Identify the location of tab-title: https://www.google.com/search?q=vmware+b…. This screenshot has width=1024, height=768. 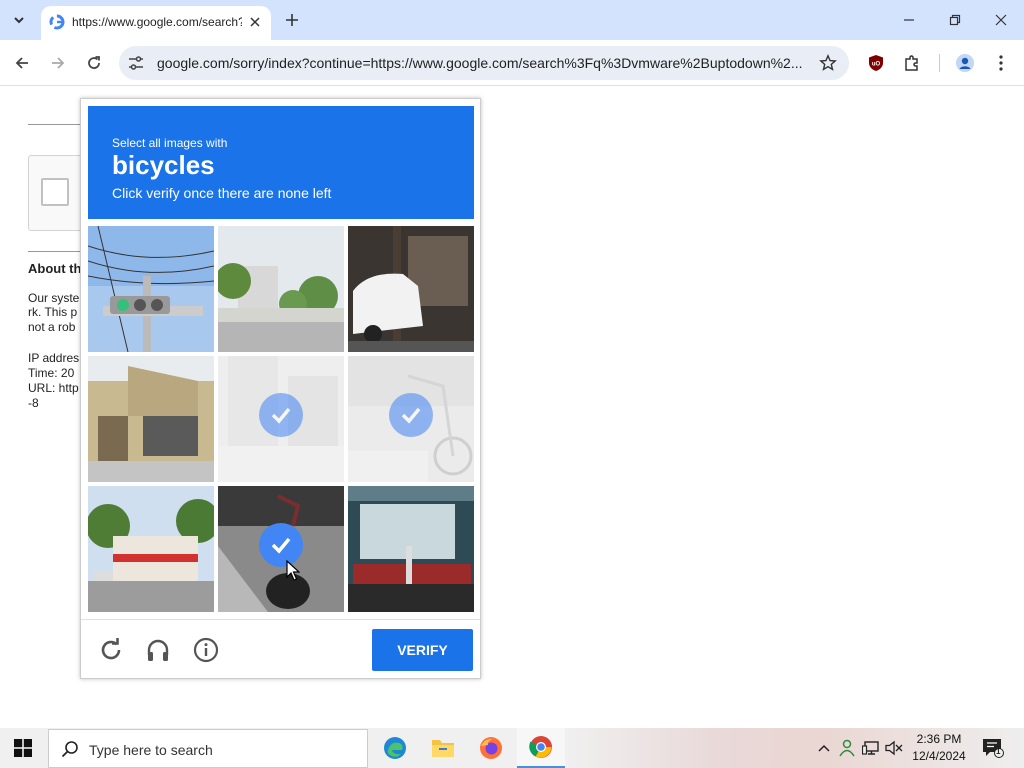
(157, 22).